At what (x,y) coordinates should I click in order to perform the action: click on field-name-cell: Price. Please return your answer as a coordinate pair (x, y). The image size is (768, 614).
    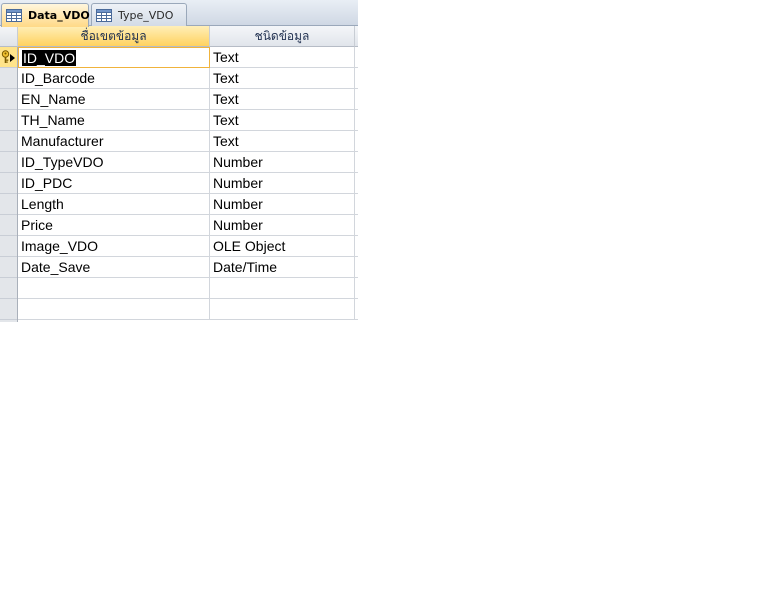
    Looking at the image, I should click on (114, 225).